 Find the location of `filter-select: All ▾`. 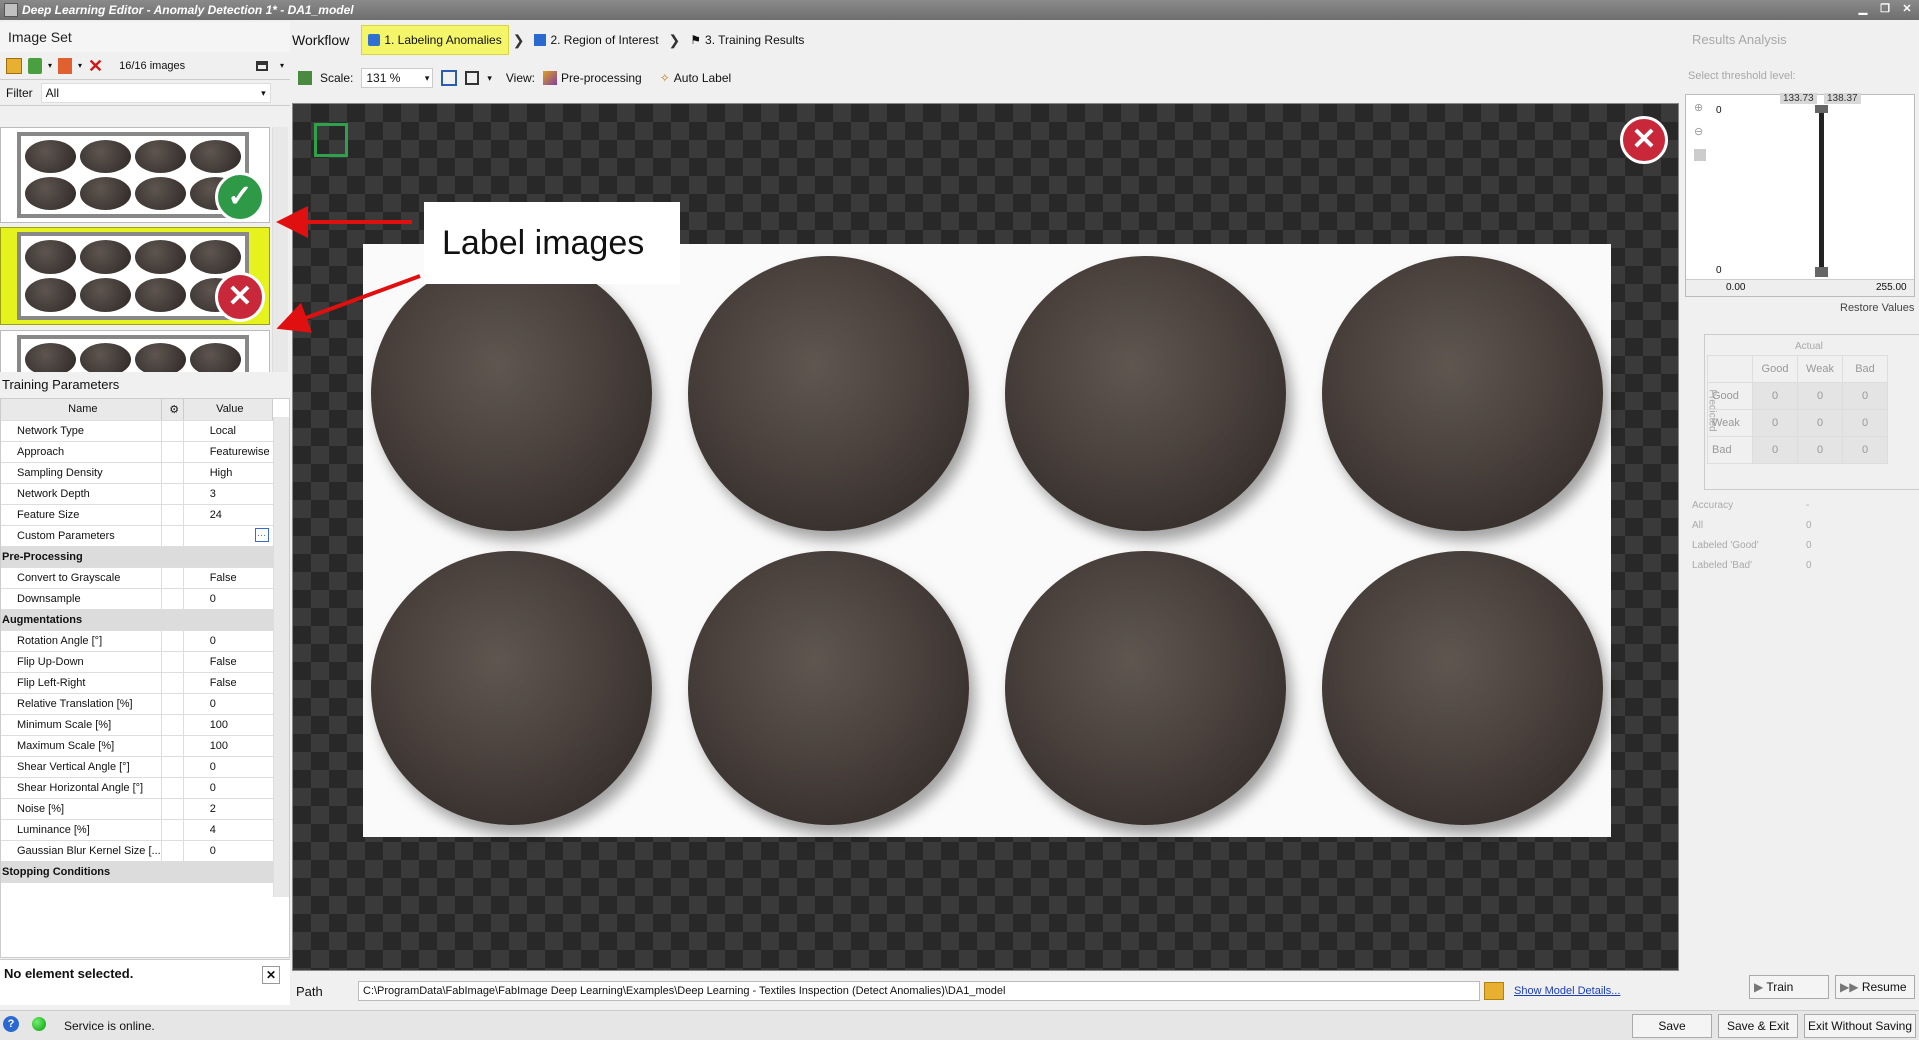

filter-select: All ▾ is located at coordinates (155, 92).